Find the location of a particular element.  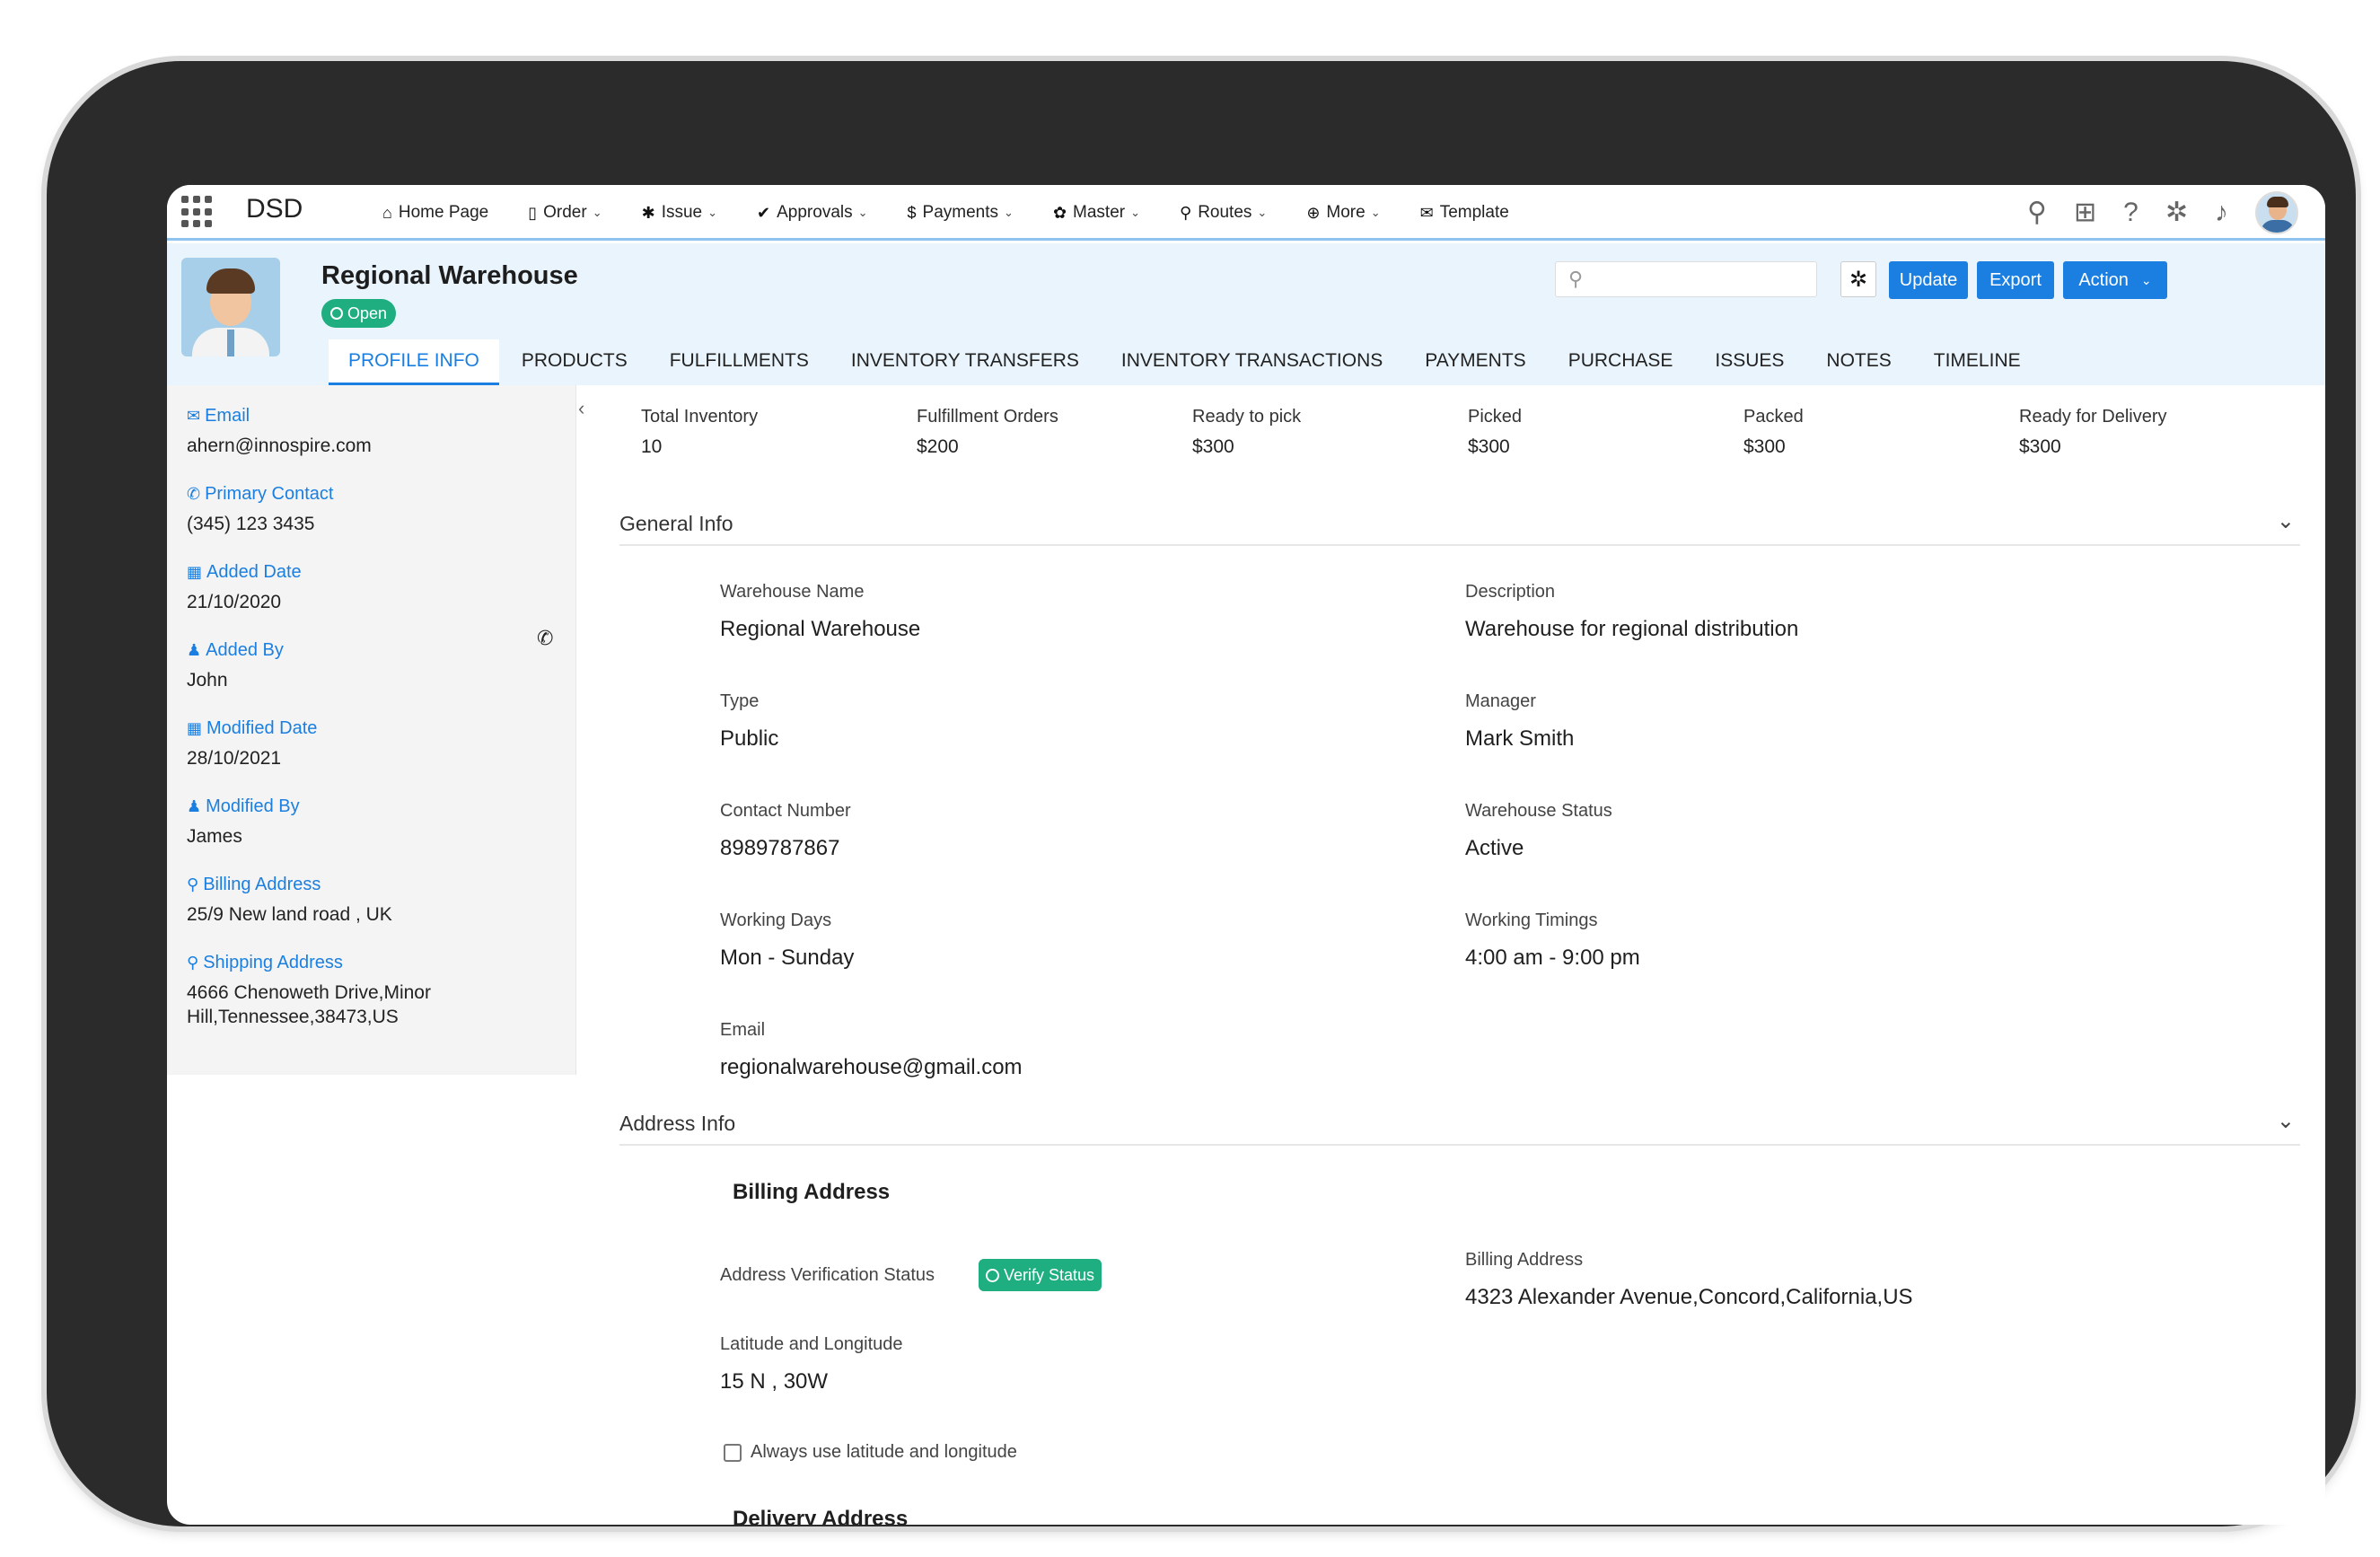

phone-icon: ✆ is located at coordinates (194, 494).